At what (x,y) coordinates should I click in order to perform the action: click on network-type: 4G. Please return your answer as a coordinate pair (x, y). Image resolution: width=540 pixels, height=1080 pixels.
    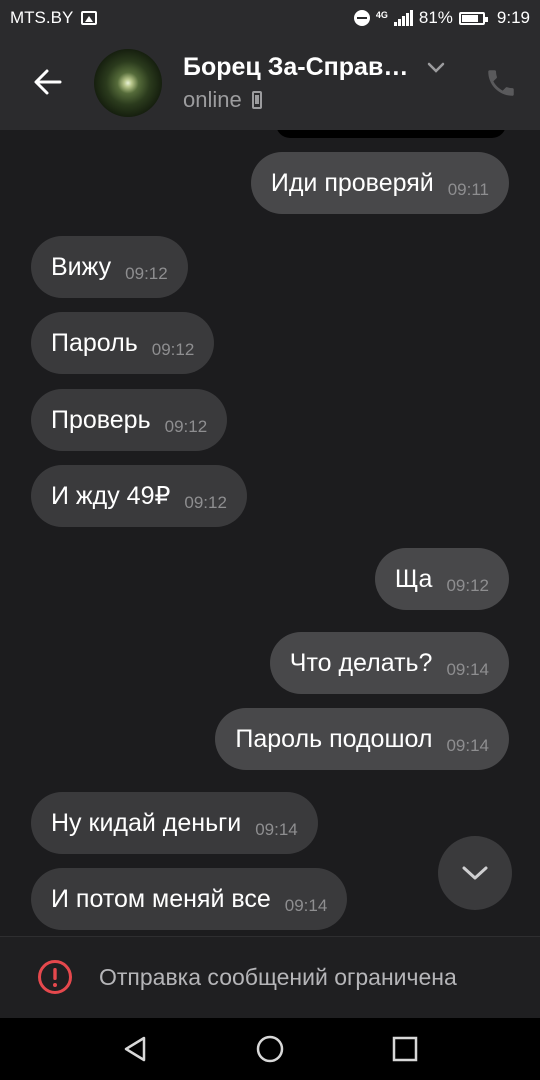
    Looking at the image, I should click on (381, 15).